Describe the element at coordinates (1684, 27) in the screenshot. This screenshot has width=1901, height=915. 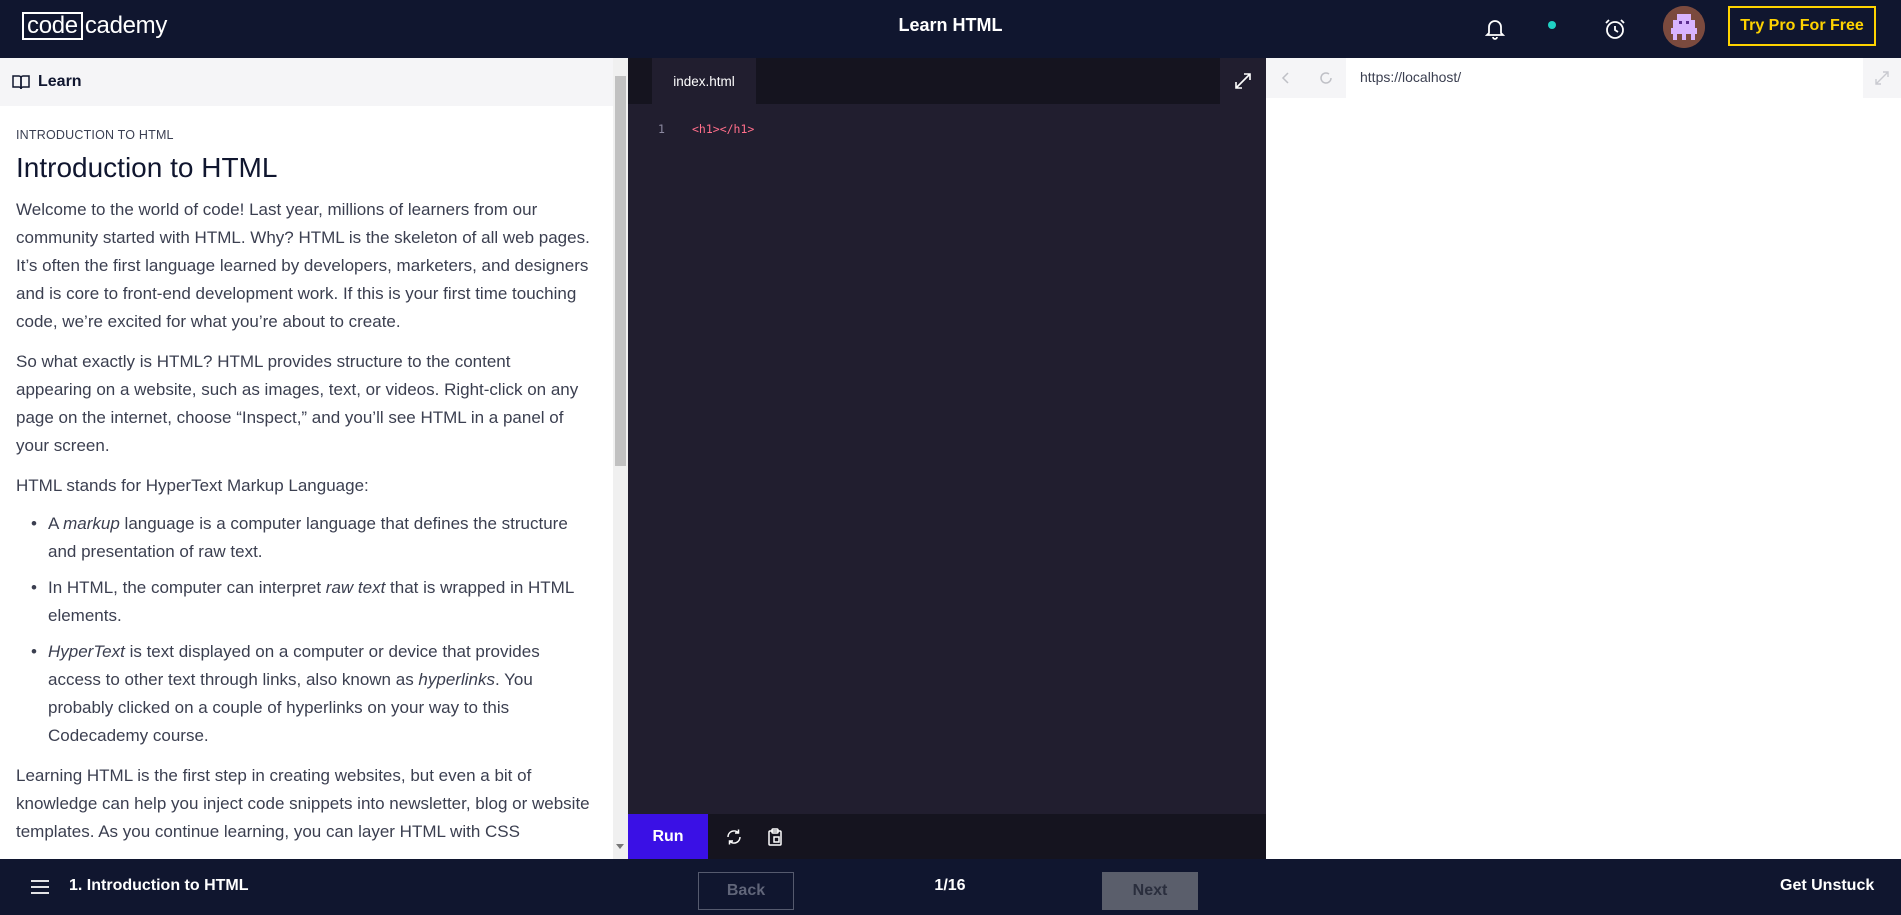
I see `avatar` at that location.